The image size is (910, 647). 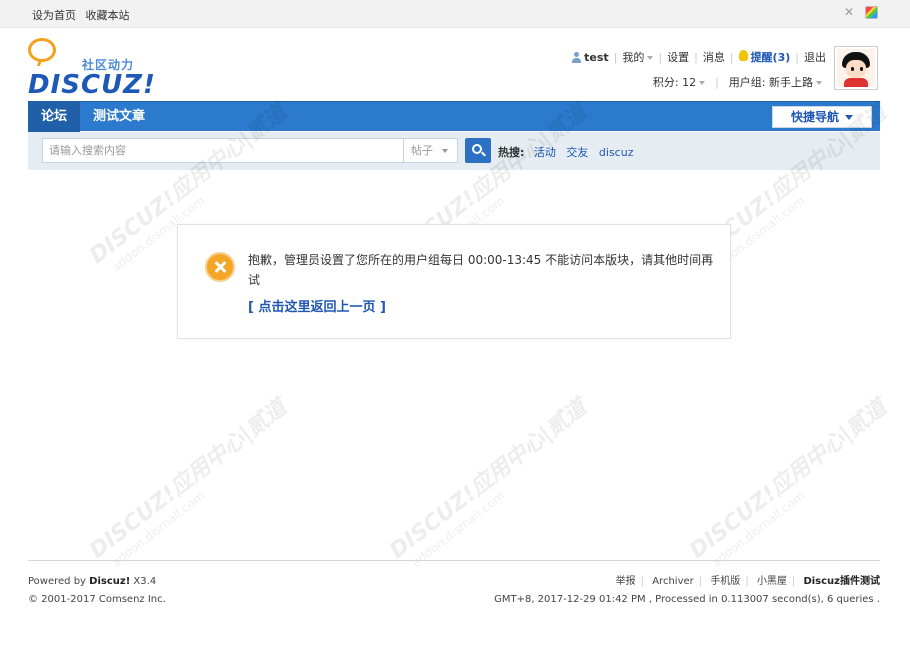 What do you see at coordinates (54, 117) in the screenshot?
I see `tab-forum: 论坛` at bounding box center [54, 117].